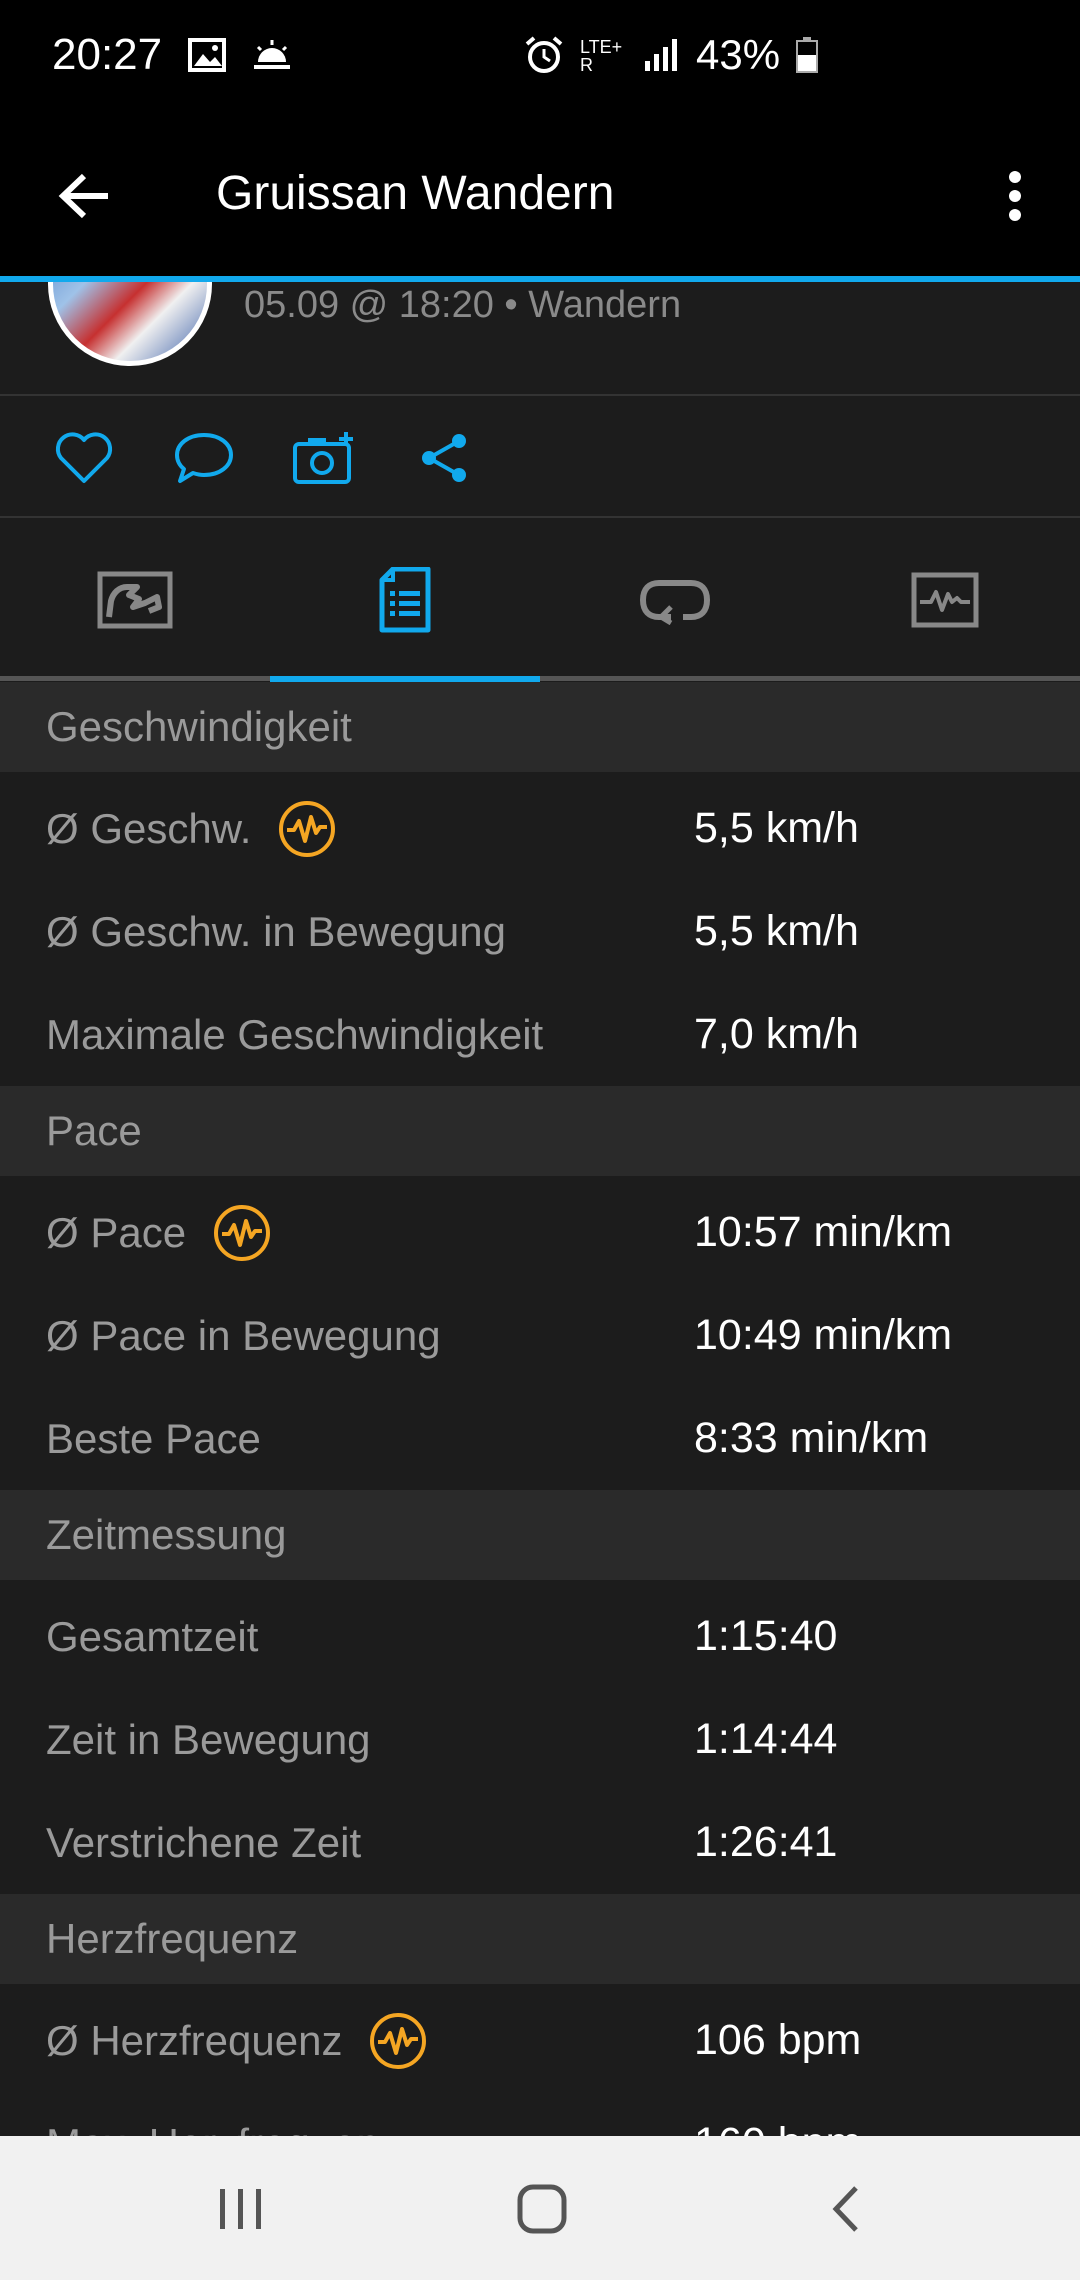  I want to click on network-type: LTE+ R, so click(601, 56).